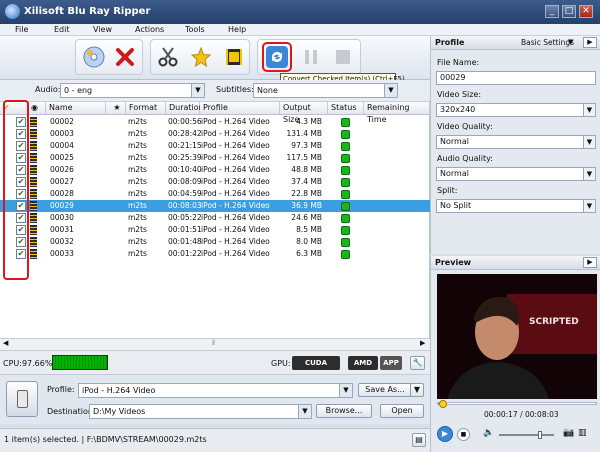  I want to click on profile-select: iPod - H.264 Video ▼, so click(215, 390).